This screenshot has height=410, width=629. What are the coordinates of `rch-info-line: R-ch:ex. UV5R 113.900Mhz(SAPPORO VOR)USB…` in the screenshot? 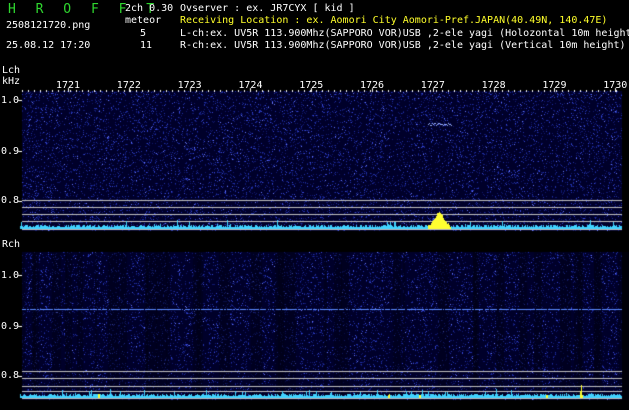 It's located at (403, 45).